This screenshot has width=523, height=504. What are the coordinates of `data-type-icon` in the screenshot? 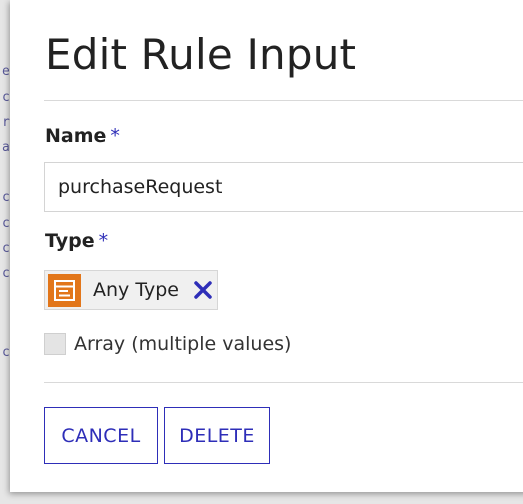 It's located at (64, 290).